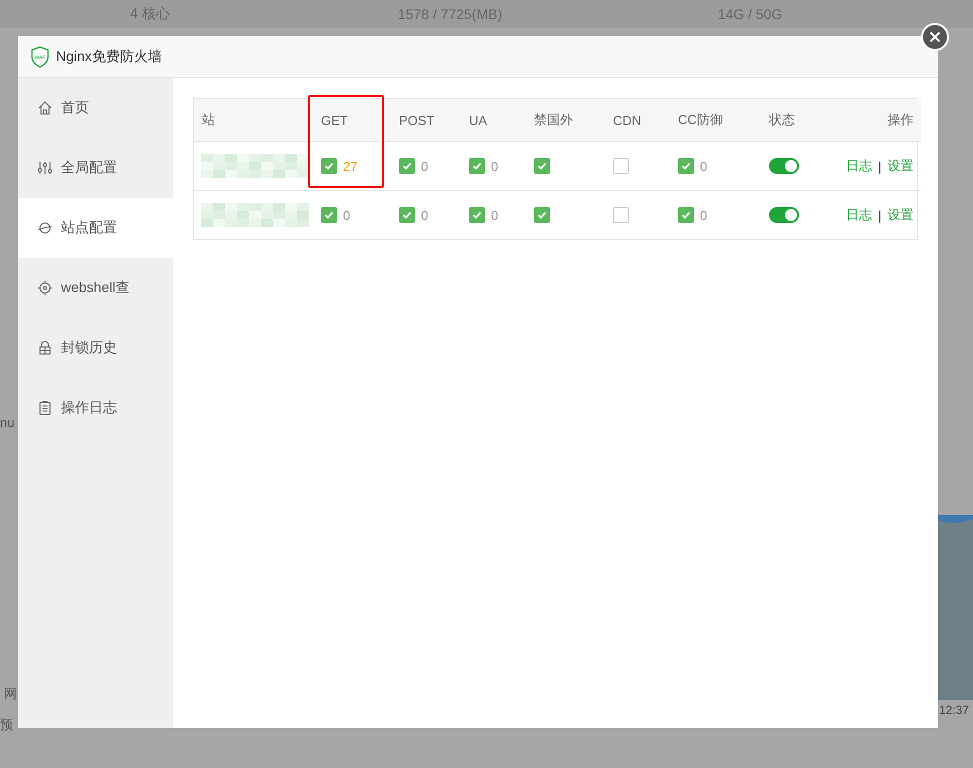 The image size is (973, 768). What do you see at coordinates (75, 108) in the screenshot?
I see `sidebar-label: 首页` at bounding box center [75, 108].